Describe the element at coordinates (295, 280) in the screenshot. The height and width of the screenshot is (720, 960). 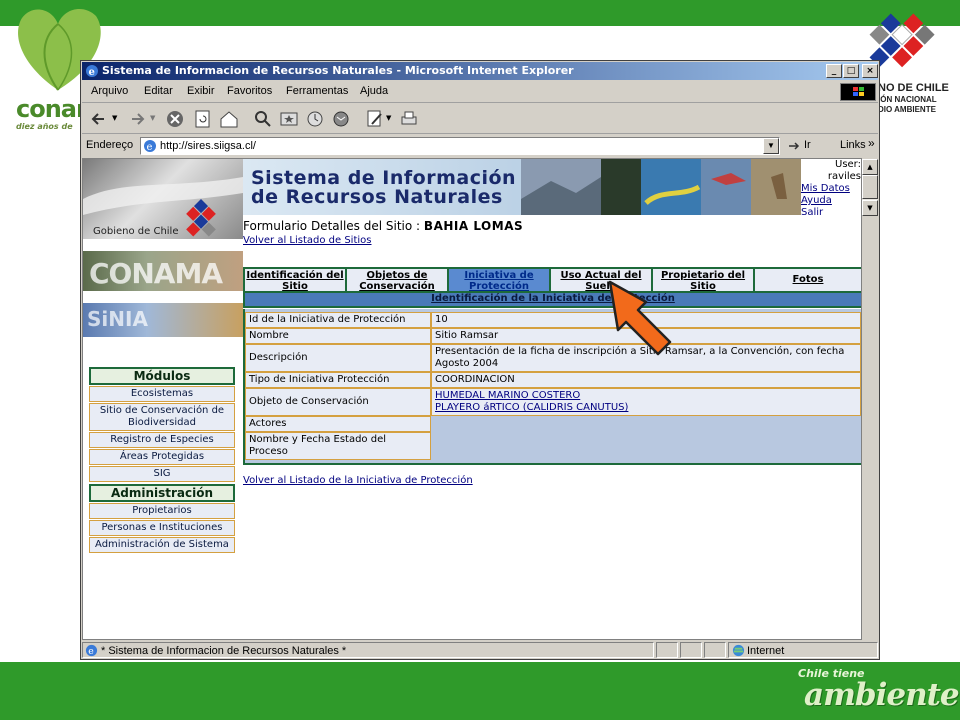
I see `tab-identificacion: Identificación del Sitio` at that location.